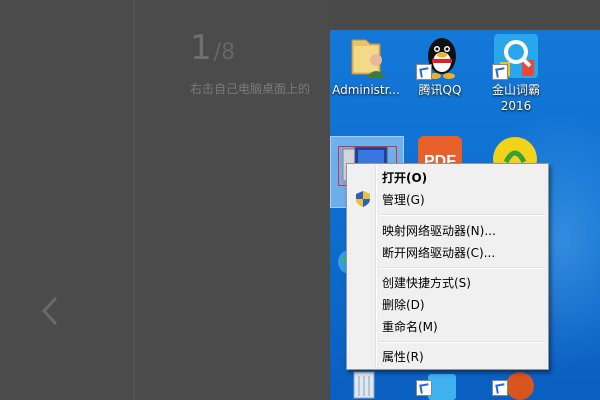 This screenshot has width=600, height=400. What do you see at coordinates (447, 199) in the screenshot?
I see `menu-item-manage: 管理(G)` at bounding box center [447, 199].